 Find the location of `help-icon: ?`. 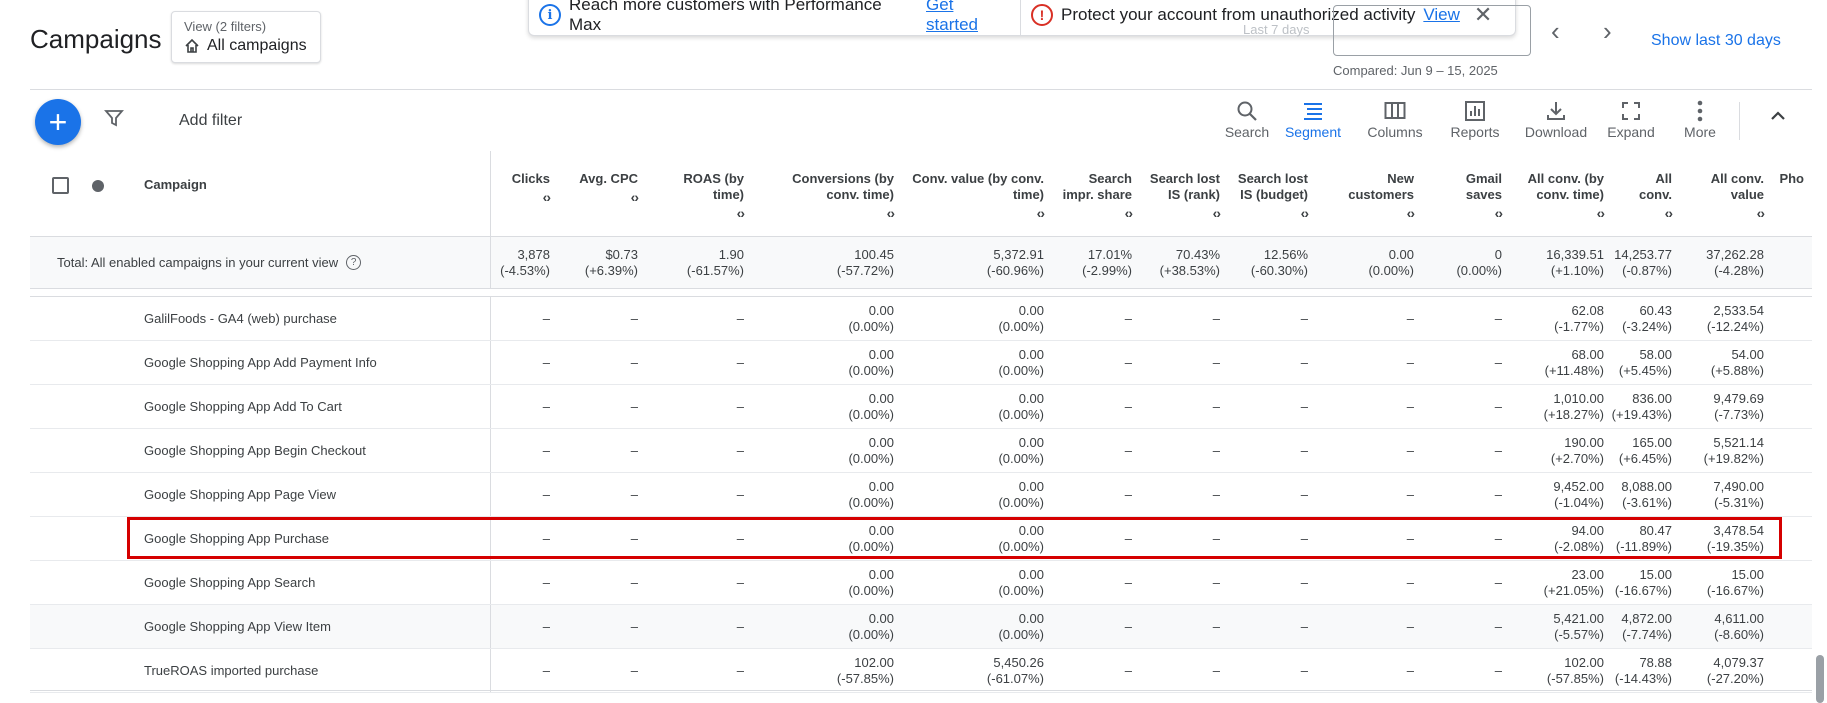

help-icon: ? is located at coordinates (354, 262).